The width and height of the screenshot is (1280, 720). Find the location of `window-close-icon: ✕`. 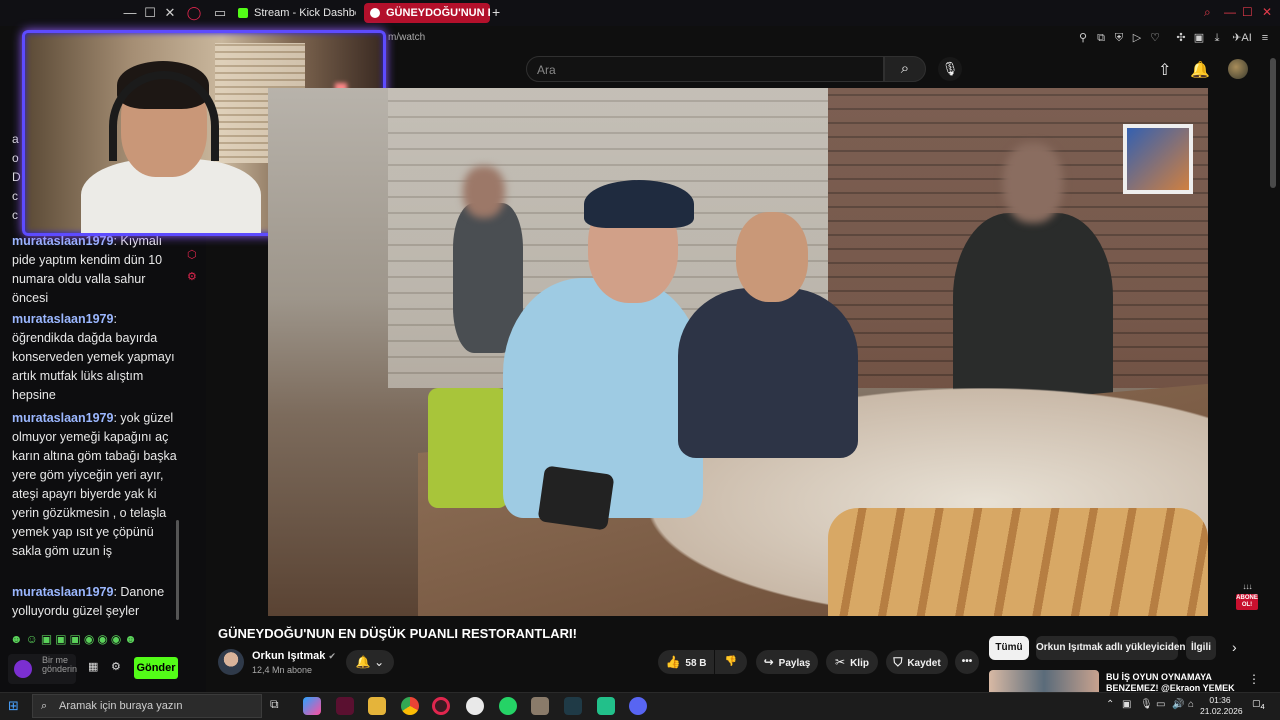

window-close-icon: ✕ is located at coordinates (1267, 12).